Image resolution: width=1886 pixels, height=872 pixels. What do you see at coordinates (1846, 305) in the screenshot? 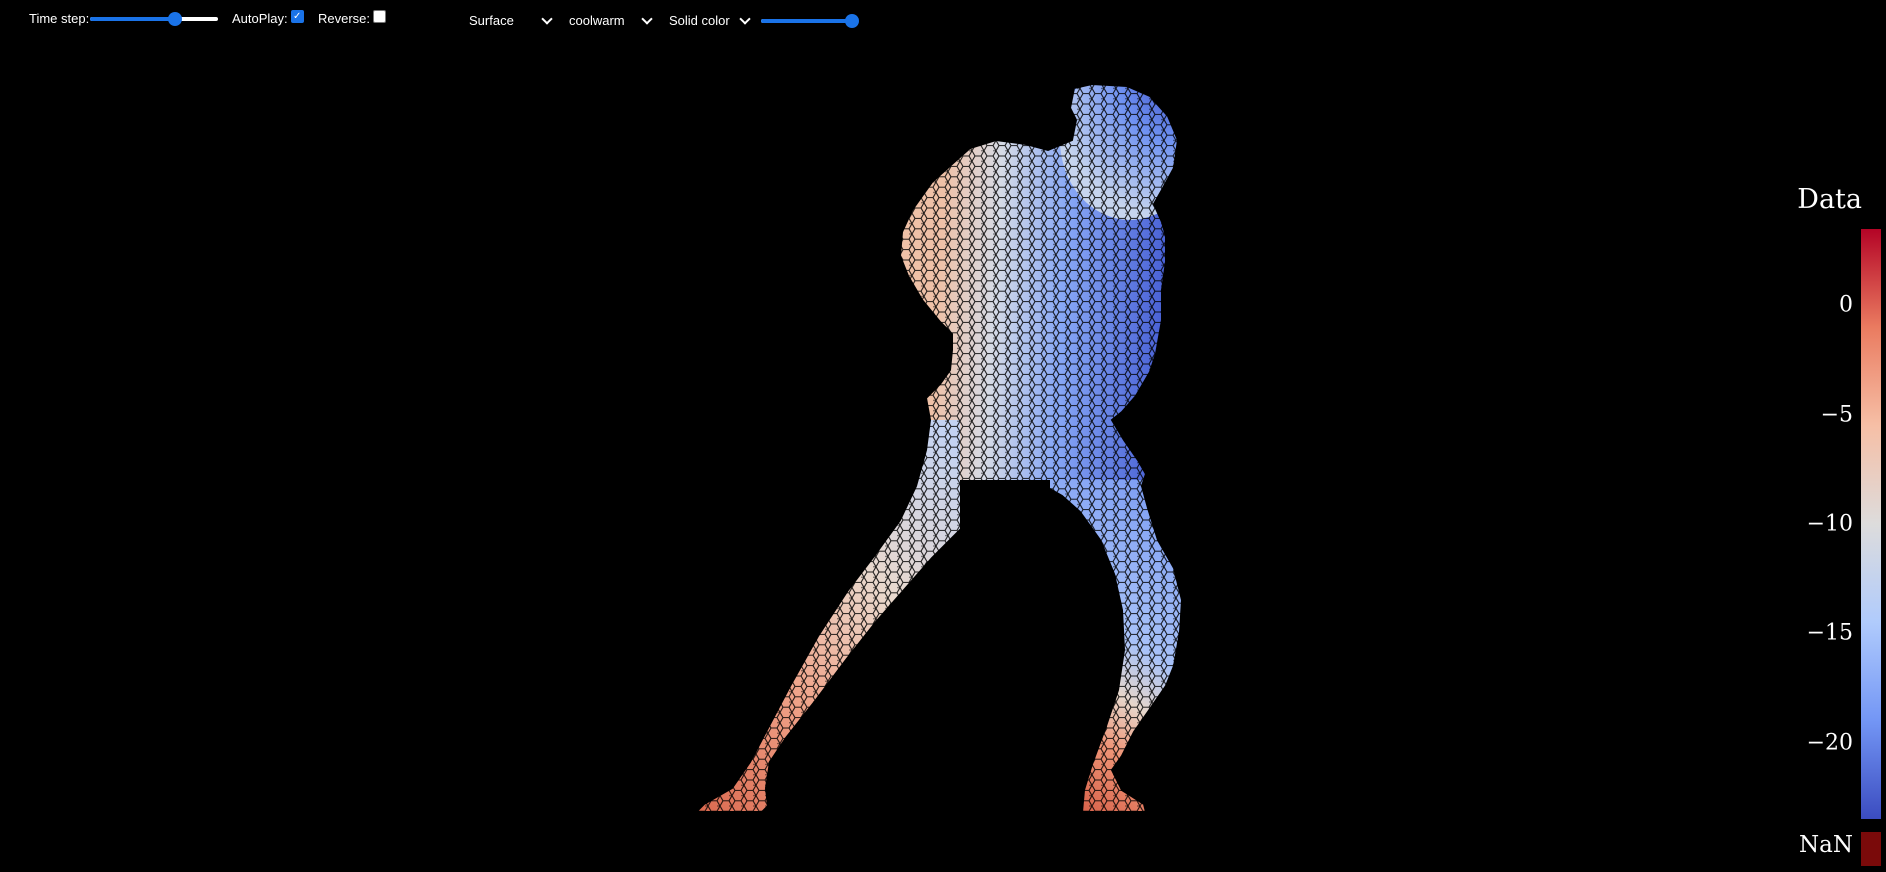
I see `scalar-bar-tick-label: 0` at bounding box center [1846, 305].